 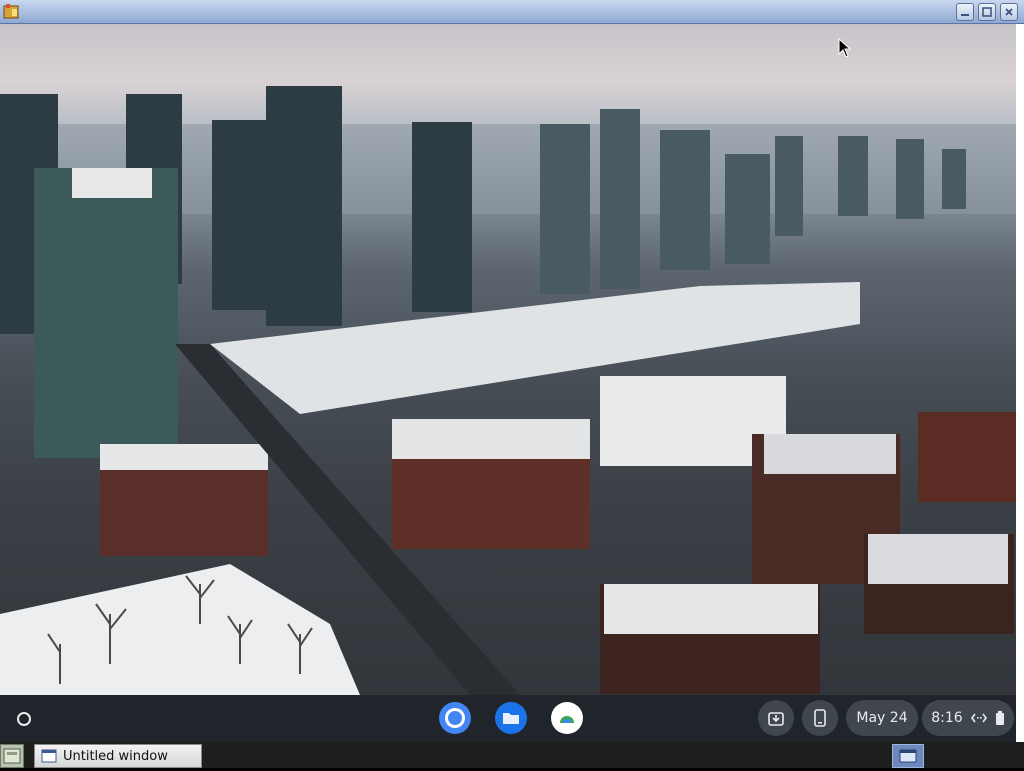 What do you see at coordinates (512, 12) in the screenshot?
I see `window-titlebar` at bounding box center [512, 12].